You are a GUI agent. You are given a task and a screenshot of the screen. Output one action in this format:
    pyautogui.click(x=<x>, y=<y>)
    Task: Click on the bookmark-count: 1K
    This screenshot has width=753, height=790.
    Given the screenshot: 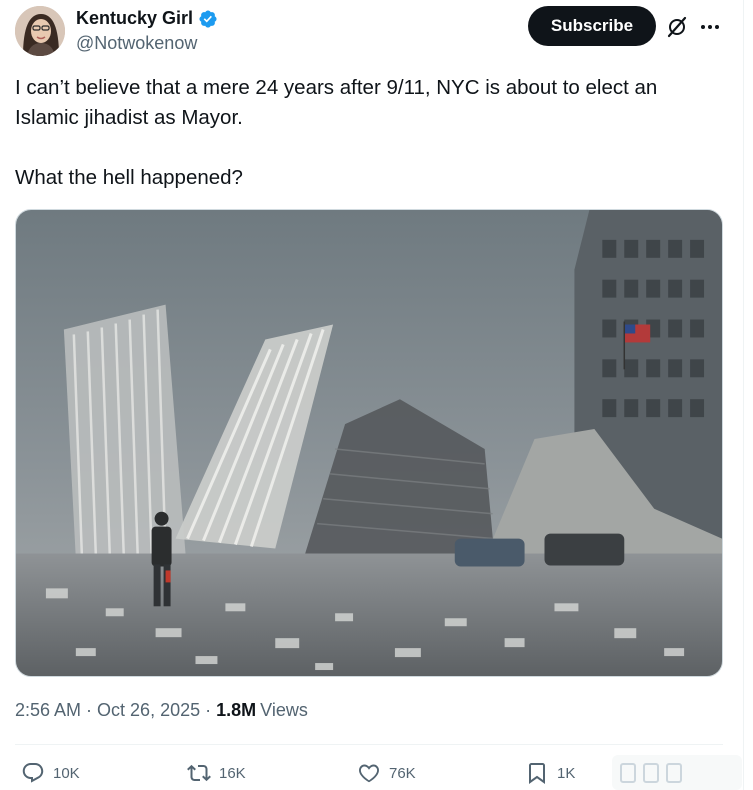 What is the action you would take?
    pyautogui.click(x=566, y=773)
    